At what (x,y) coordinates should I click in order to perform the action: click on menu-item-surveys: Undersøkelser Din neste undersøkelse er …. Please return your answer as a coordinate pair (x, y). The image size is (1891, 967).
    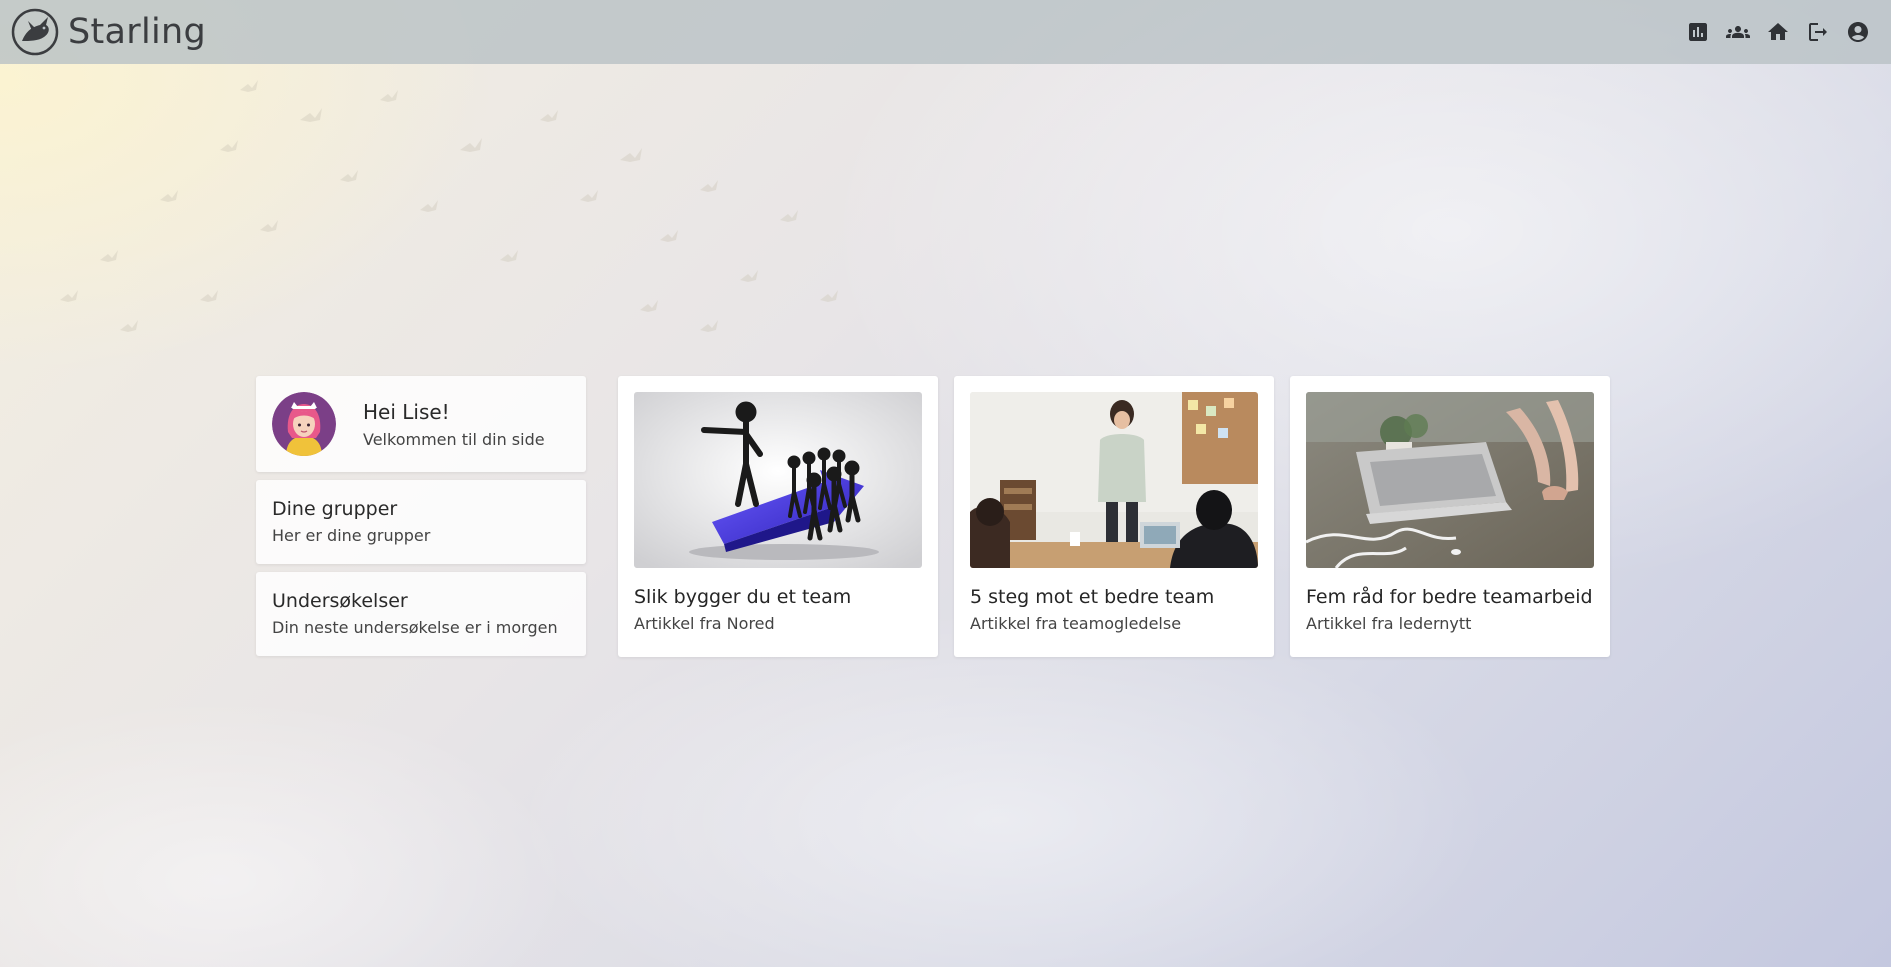
    Looking at the image, I should click on (421, 614).